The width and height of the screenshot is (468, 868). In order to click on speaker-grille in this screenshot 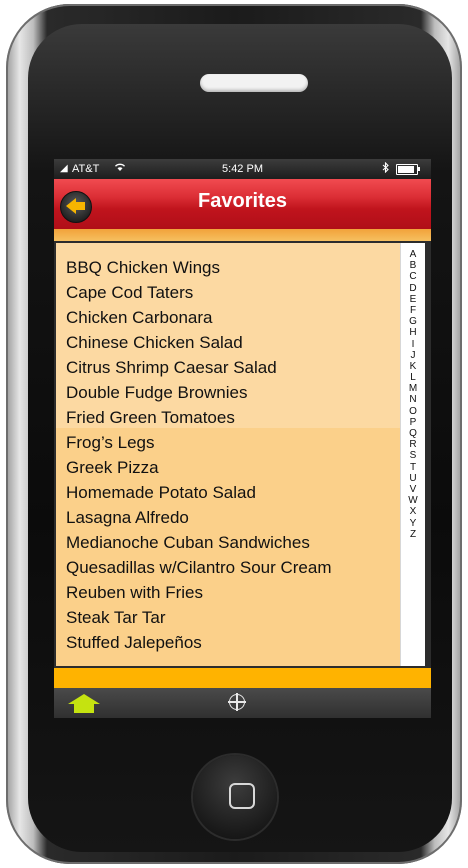, I will do `click(254, 83)`.